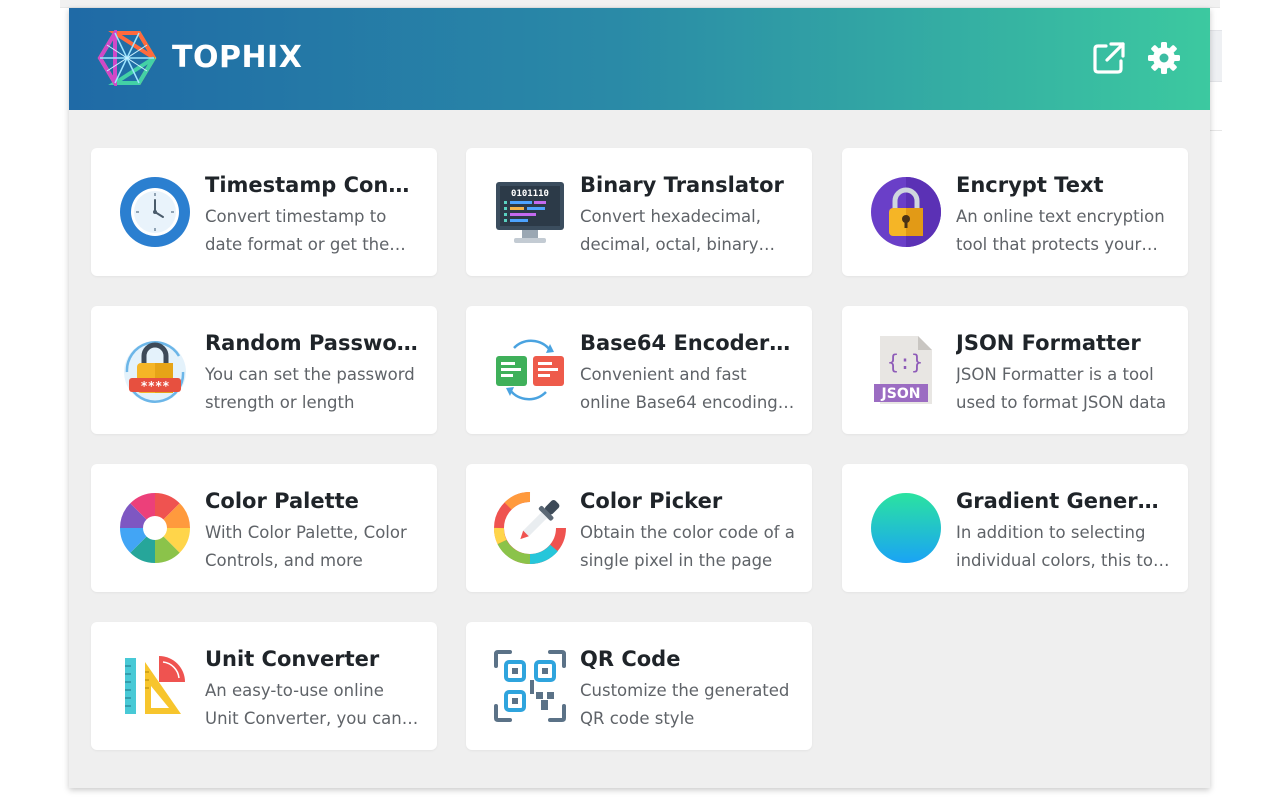  What do you see at coordinates (530, 686) in the screenshot?
I see `qr-code-icon` at bounding box center [530, 686].